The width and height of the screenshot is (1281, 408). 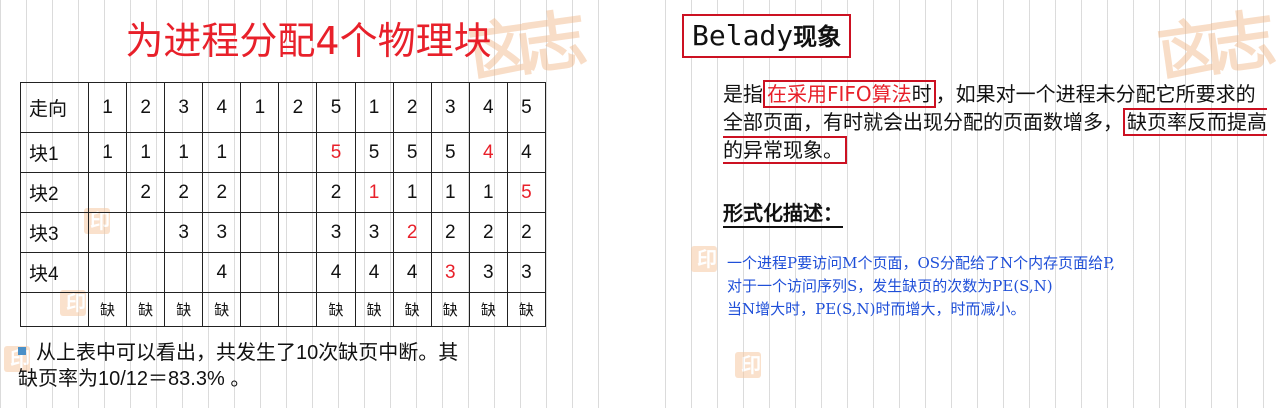 I want to click on slide-title: 为进程分配4个物理块, so click(x=308, y=41).